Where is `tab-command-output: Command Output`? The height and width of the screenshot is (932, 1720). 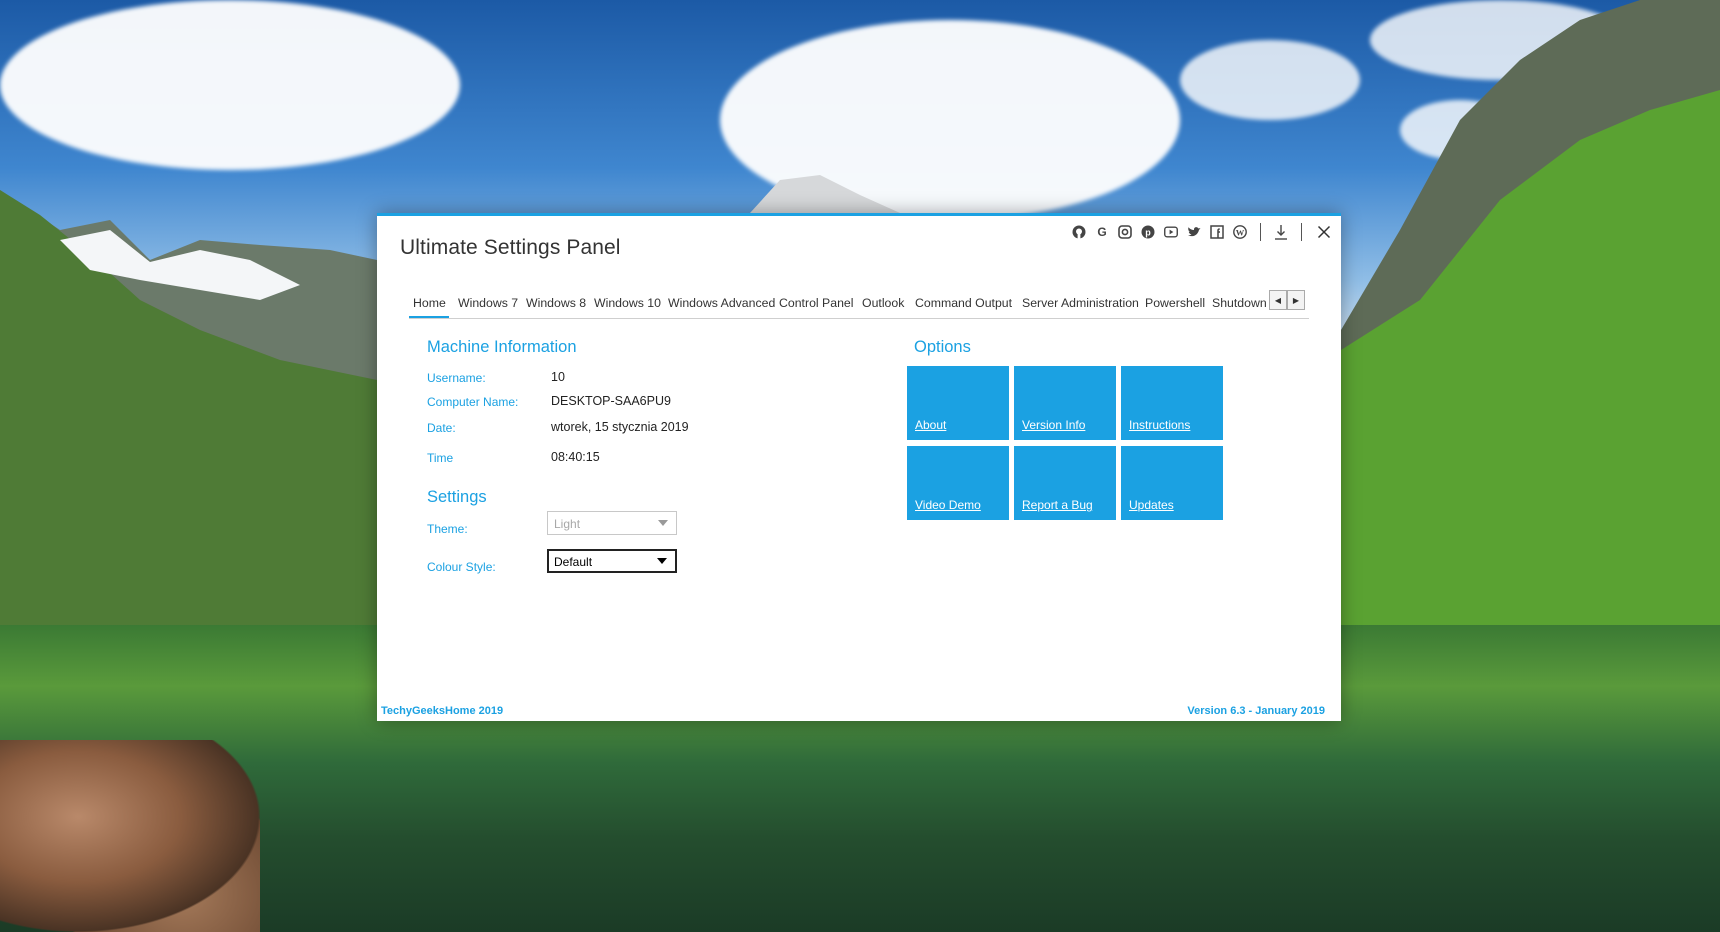 tab-command-output: Command Output is located at coordinates (963, 303).